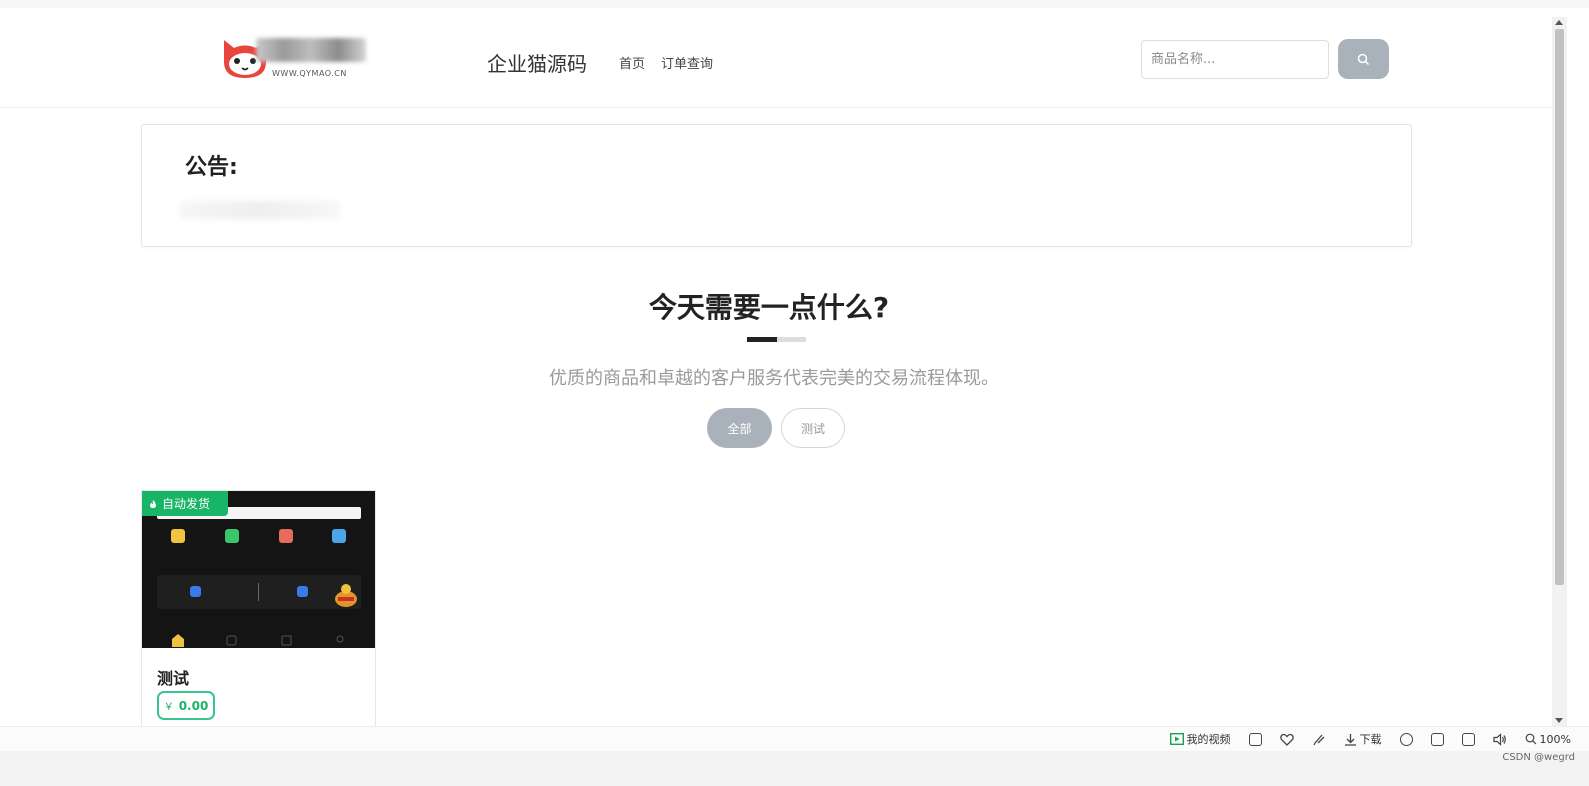  I want to click on product-name: 测试, so click(173, 677).